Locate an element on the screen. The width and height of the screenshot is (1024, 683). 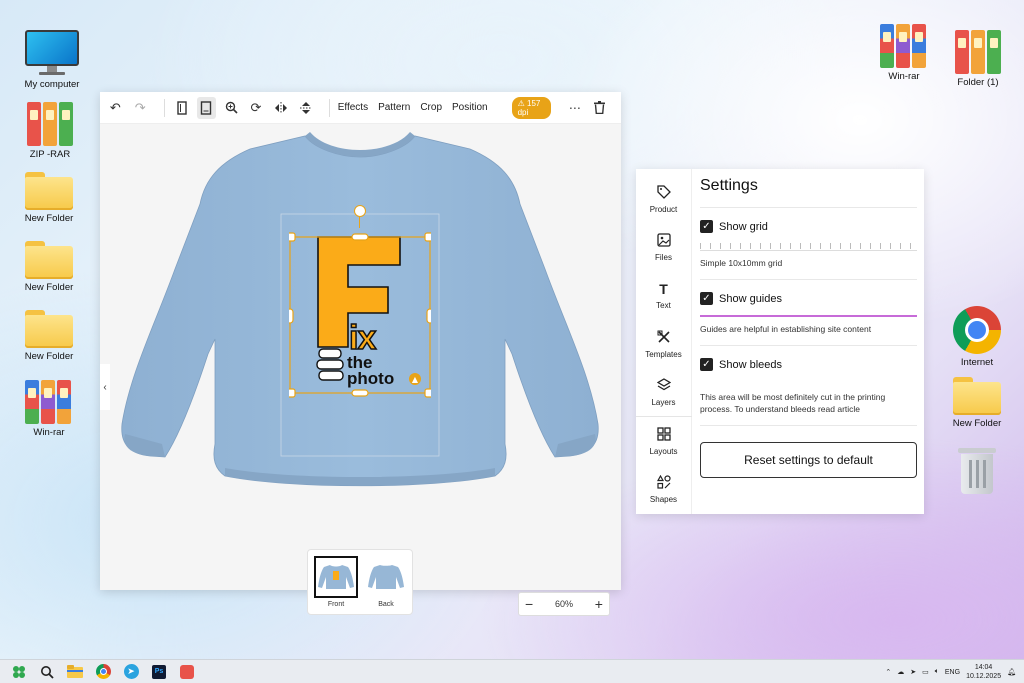
rotate-handle is located at coordinates (360, 211).